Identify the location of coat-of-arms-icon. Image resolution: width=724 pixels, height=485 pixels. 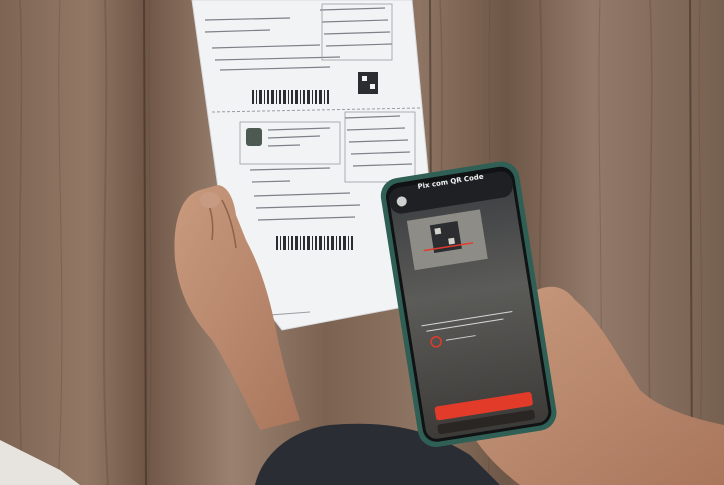
(254, 137).